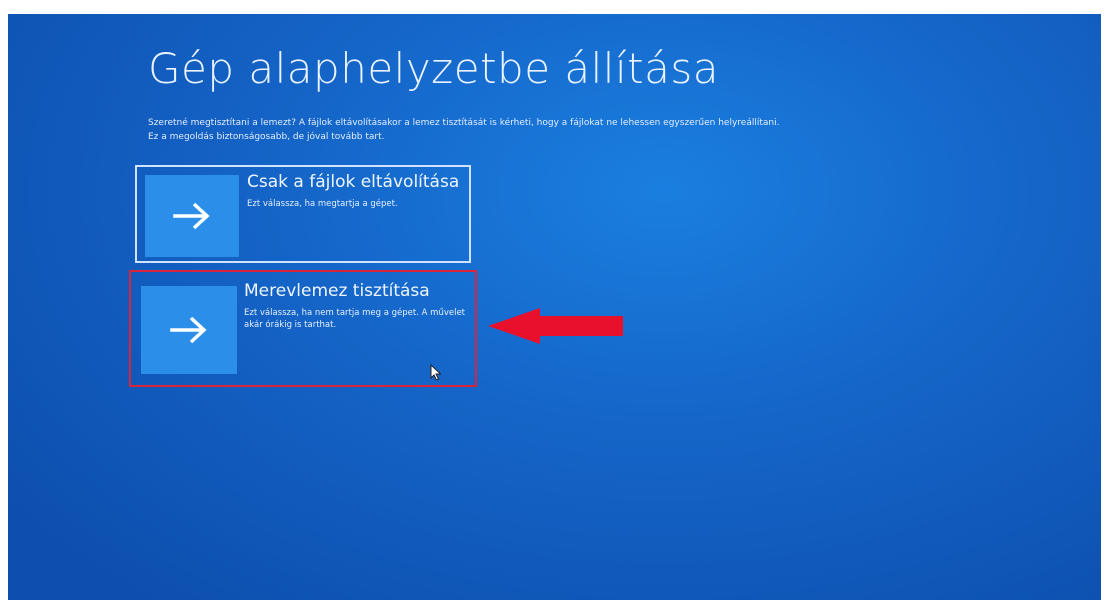 The height and width of the screenshot is (604, 1107). I want to click on page-title: Gép alaphelyzetbe állítása, so click(433, 68).